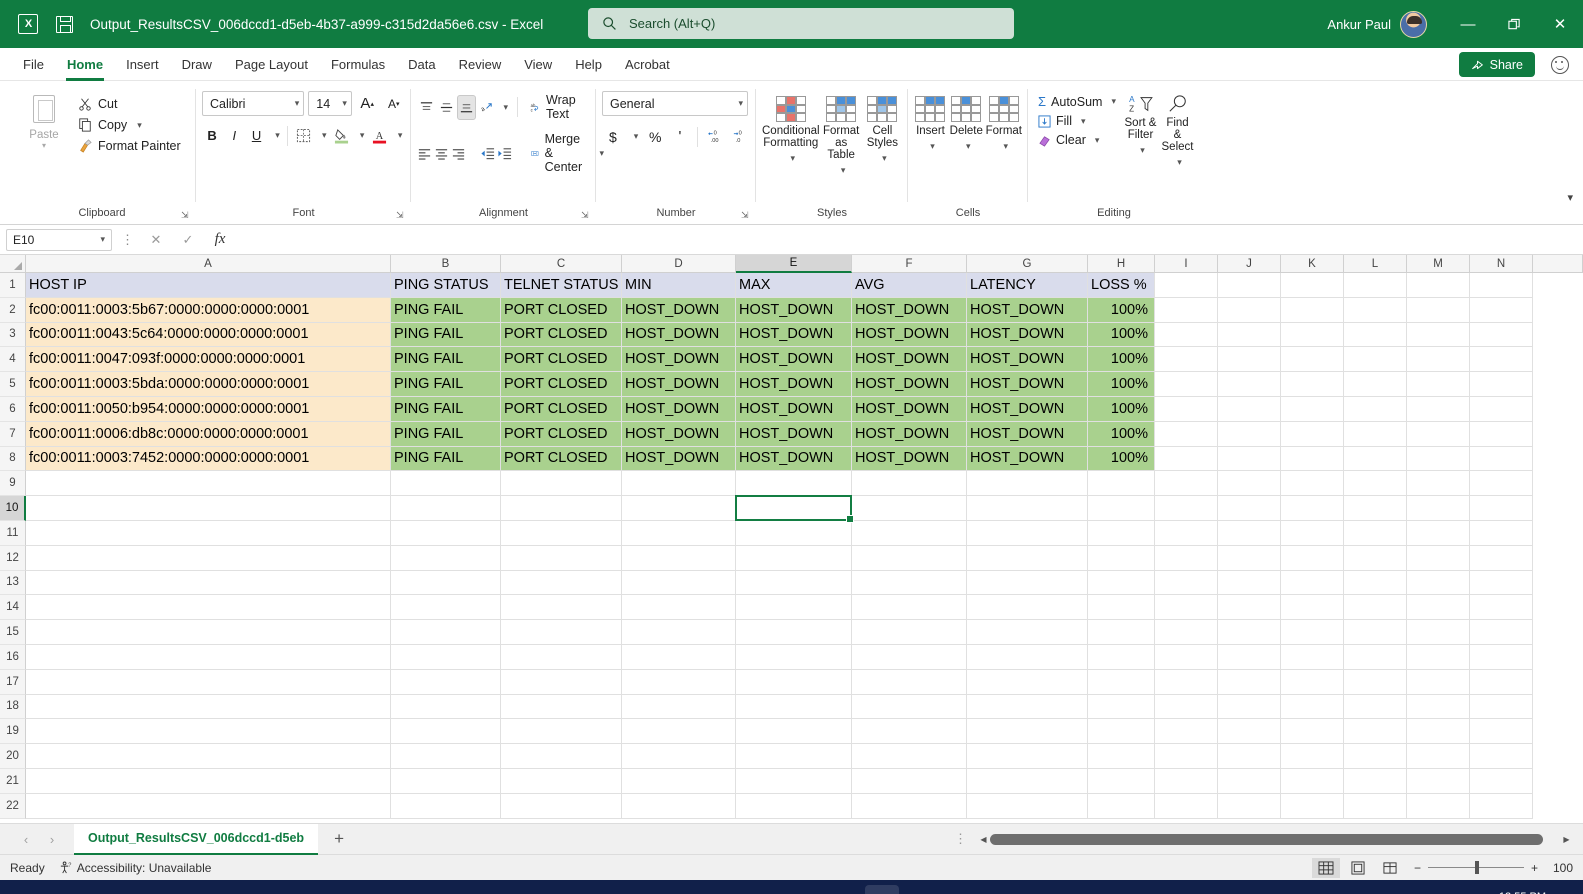  I want to click on cell-I9, so click(1186, 484).